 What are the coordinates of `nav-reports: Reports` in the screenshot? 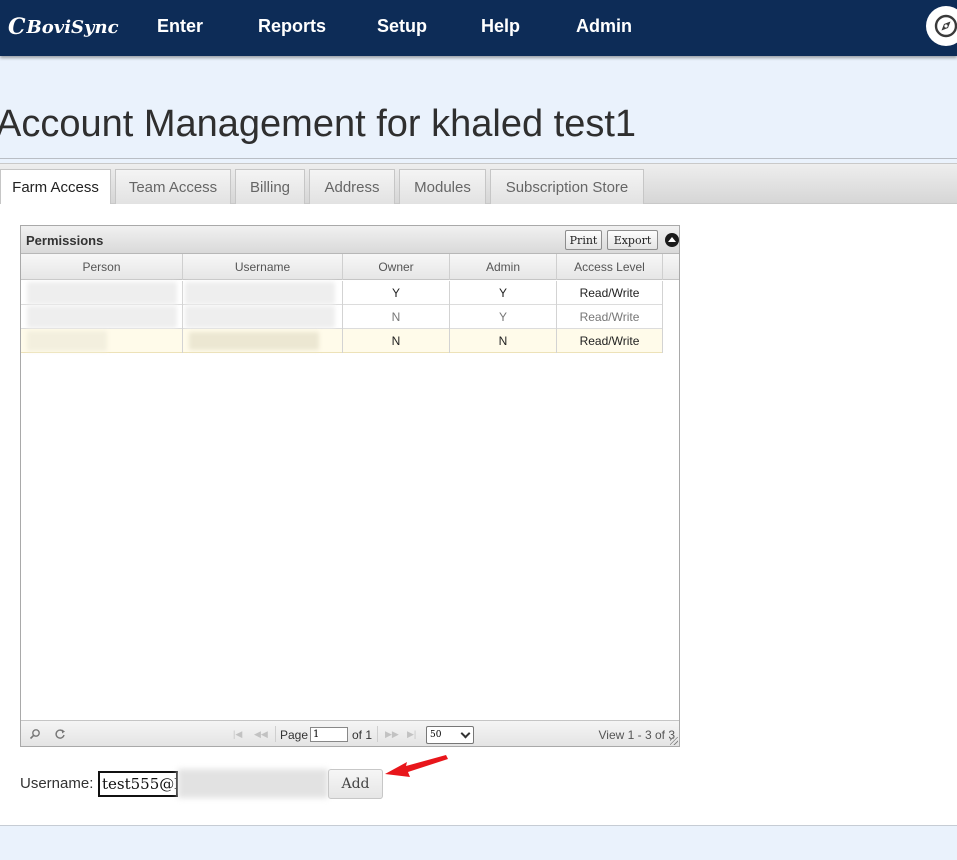 It's located at (292, 26).